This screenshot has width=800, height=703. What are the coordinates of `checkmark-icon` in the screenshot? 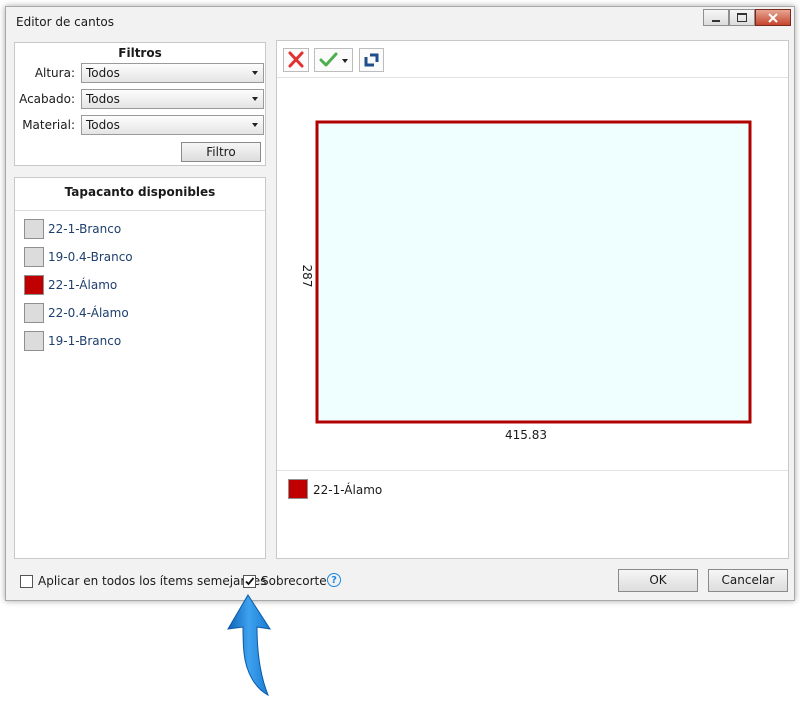 It's located at (250, 581).